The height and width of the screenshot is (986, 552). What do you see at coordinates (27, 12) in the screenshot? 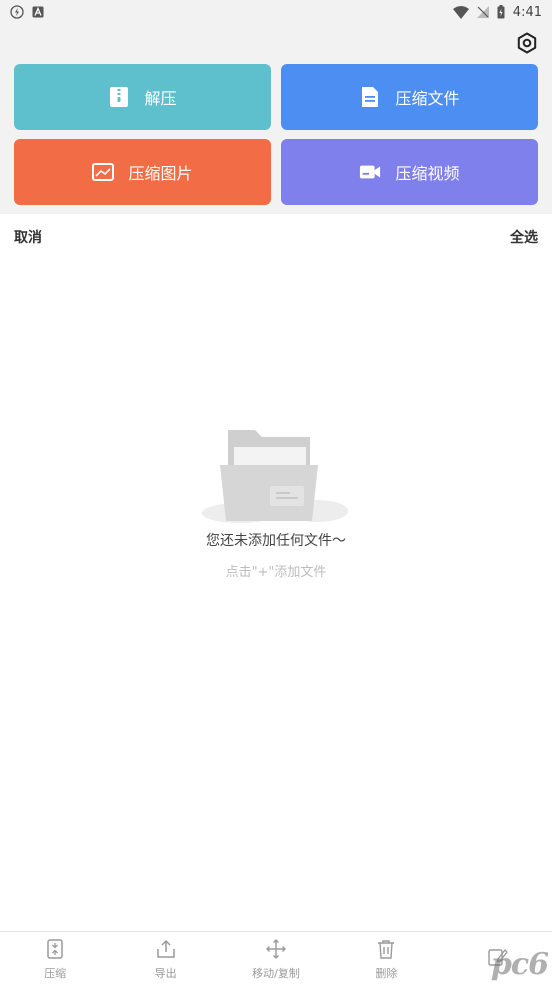
I see `status-left` at bounding box center [27, 12].